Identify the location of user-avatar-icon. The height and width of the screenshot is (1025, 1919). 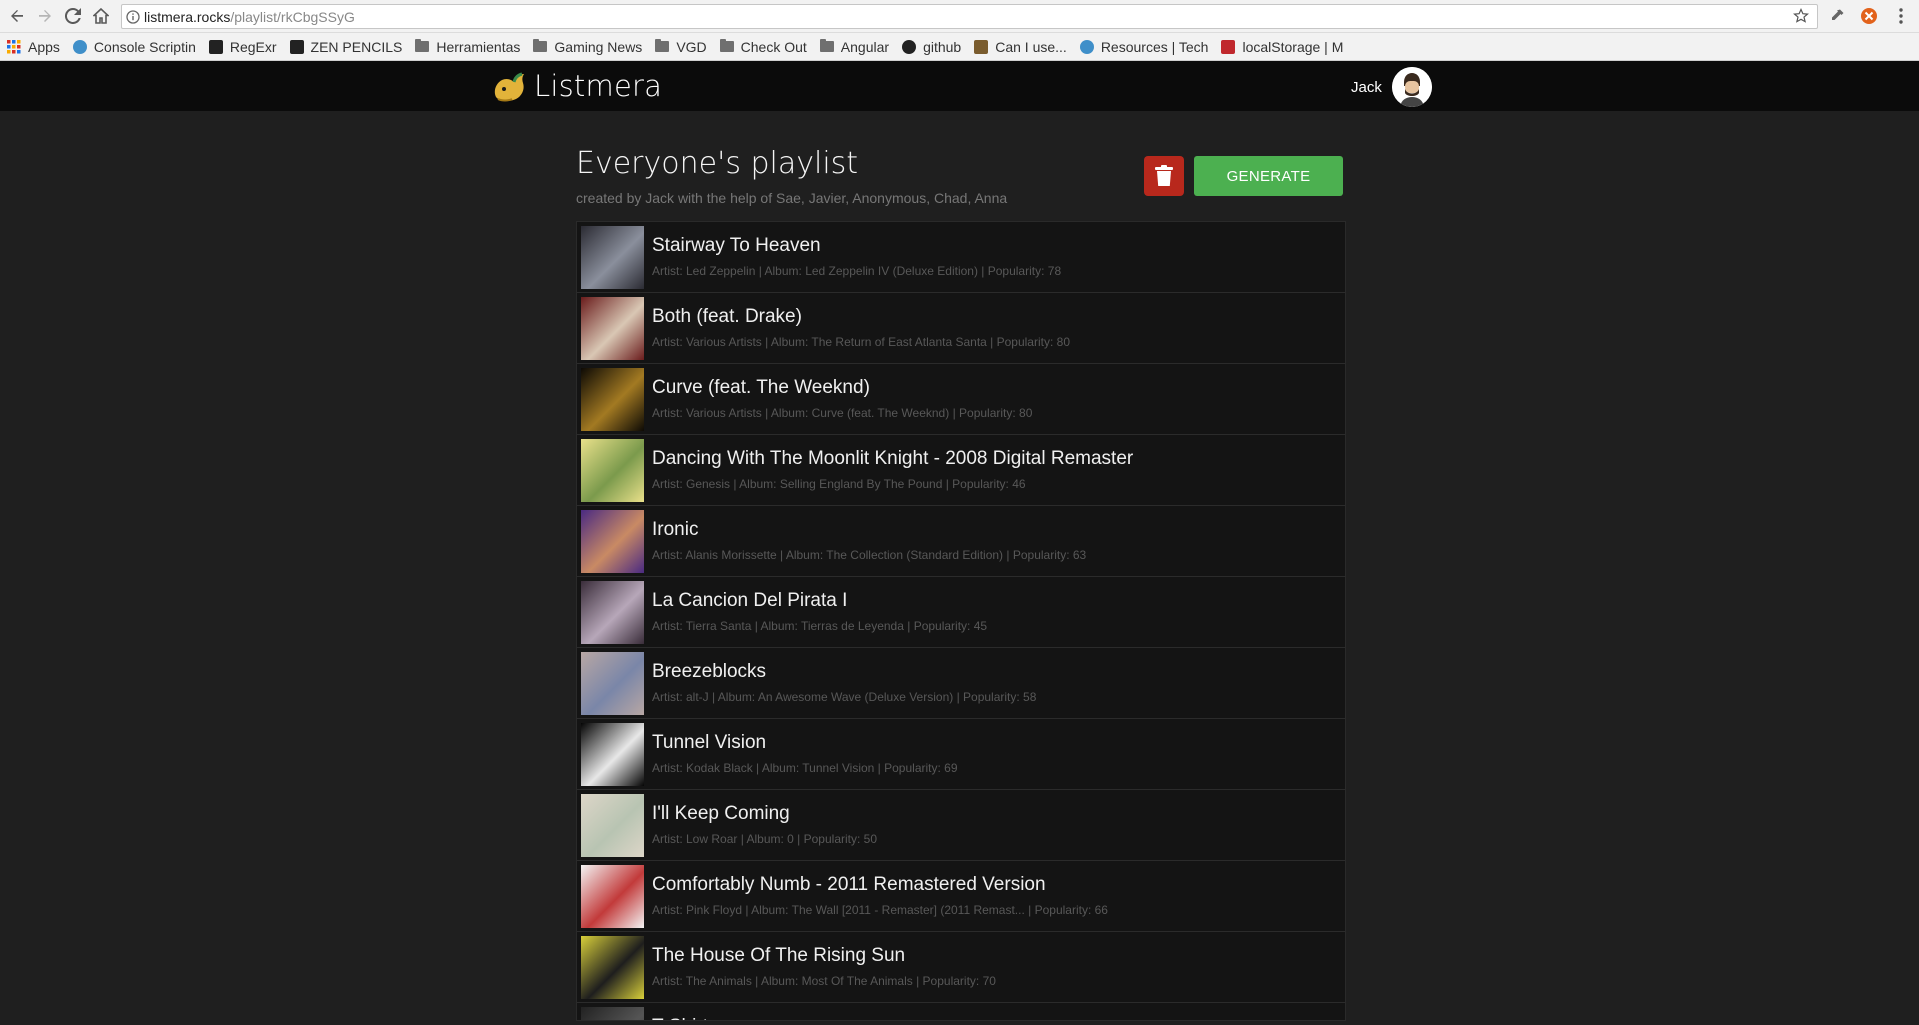
(1411, 87).